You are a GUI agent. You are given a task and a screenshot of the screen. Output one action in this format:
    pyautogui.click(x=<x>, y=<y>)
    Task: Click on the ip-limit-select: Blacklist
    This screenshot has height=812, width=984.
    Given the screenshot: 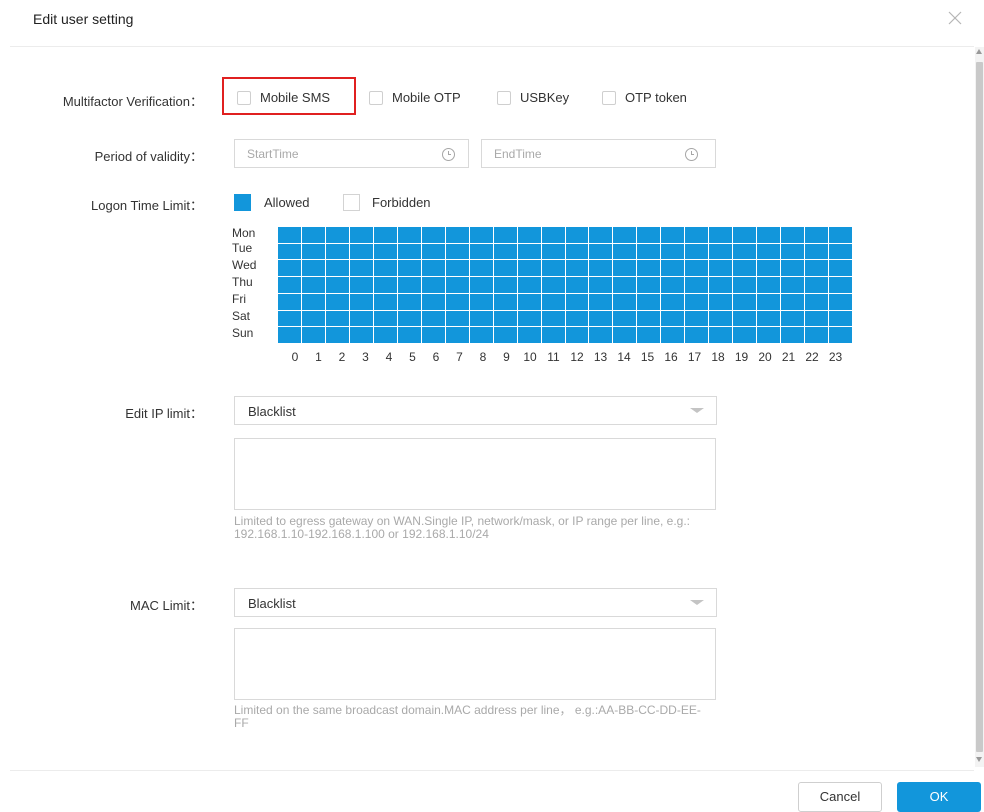 What is the action you would take?
    pyautogui.click(x=475, y=410)
    